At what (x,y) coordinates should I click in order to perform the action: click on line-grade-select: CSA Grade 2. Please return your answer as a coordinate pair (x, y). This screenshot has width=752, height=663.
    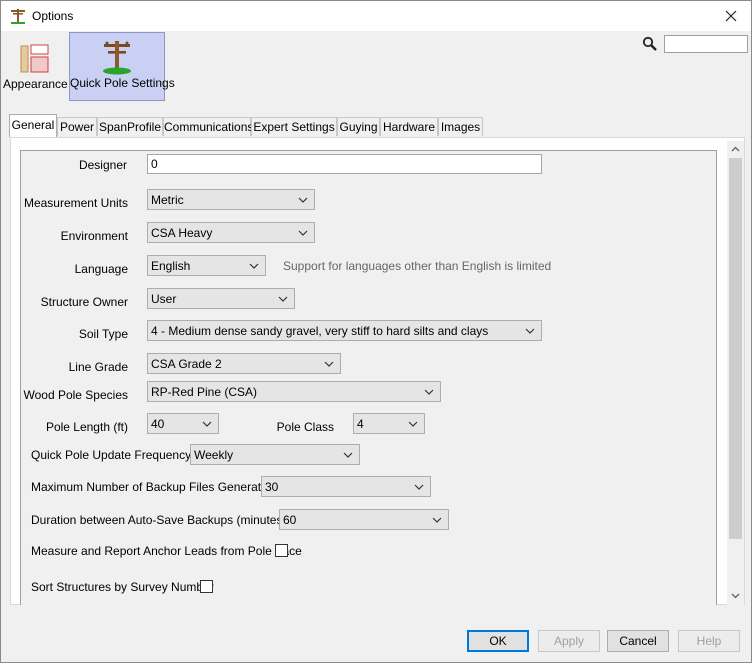
    Looking at the image, I should click on (244, 363).